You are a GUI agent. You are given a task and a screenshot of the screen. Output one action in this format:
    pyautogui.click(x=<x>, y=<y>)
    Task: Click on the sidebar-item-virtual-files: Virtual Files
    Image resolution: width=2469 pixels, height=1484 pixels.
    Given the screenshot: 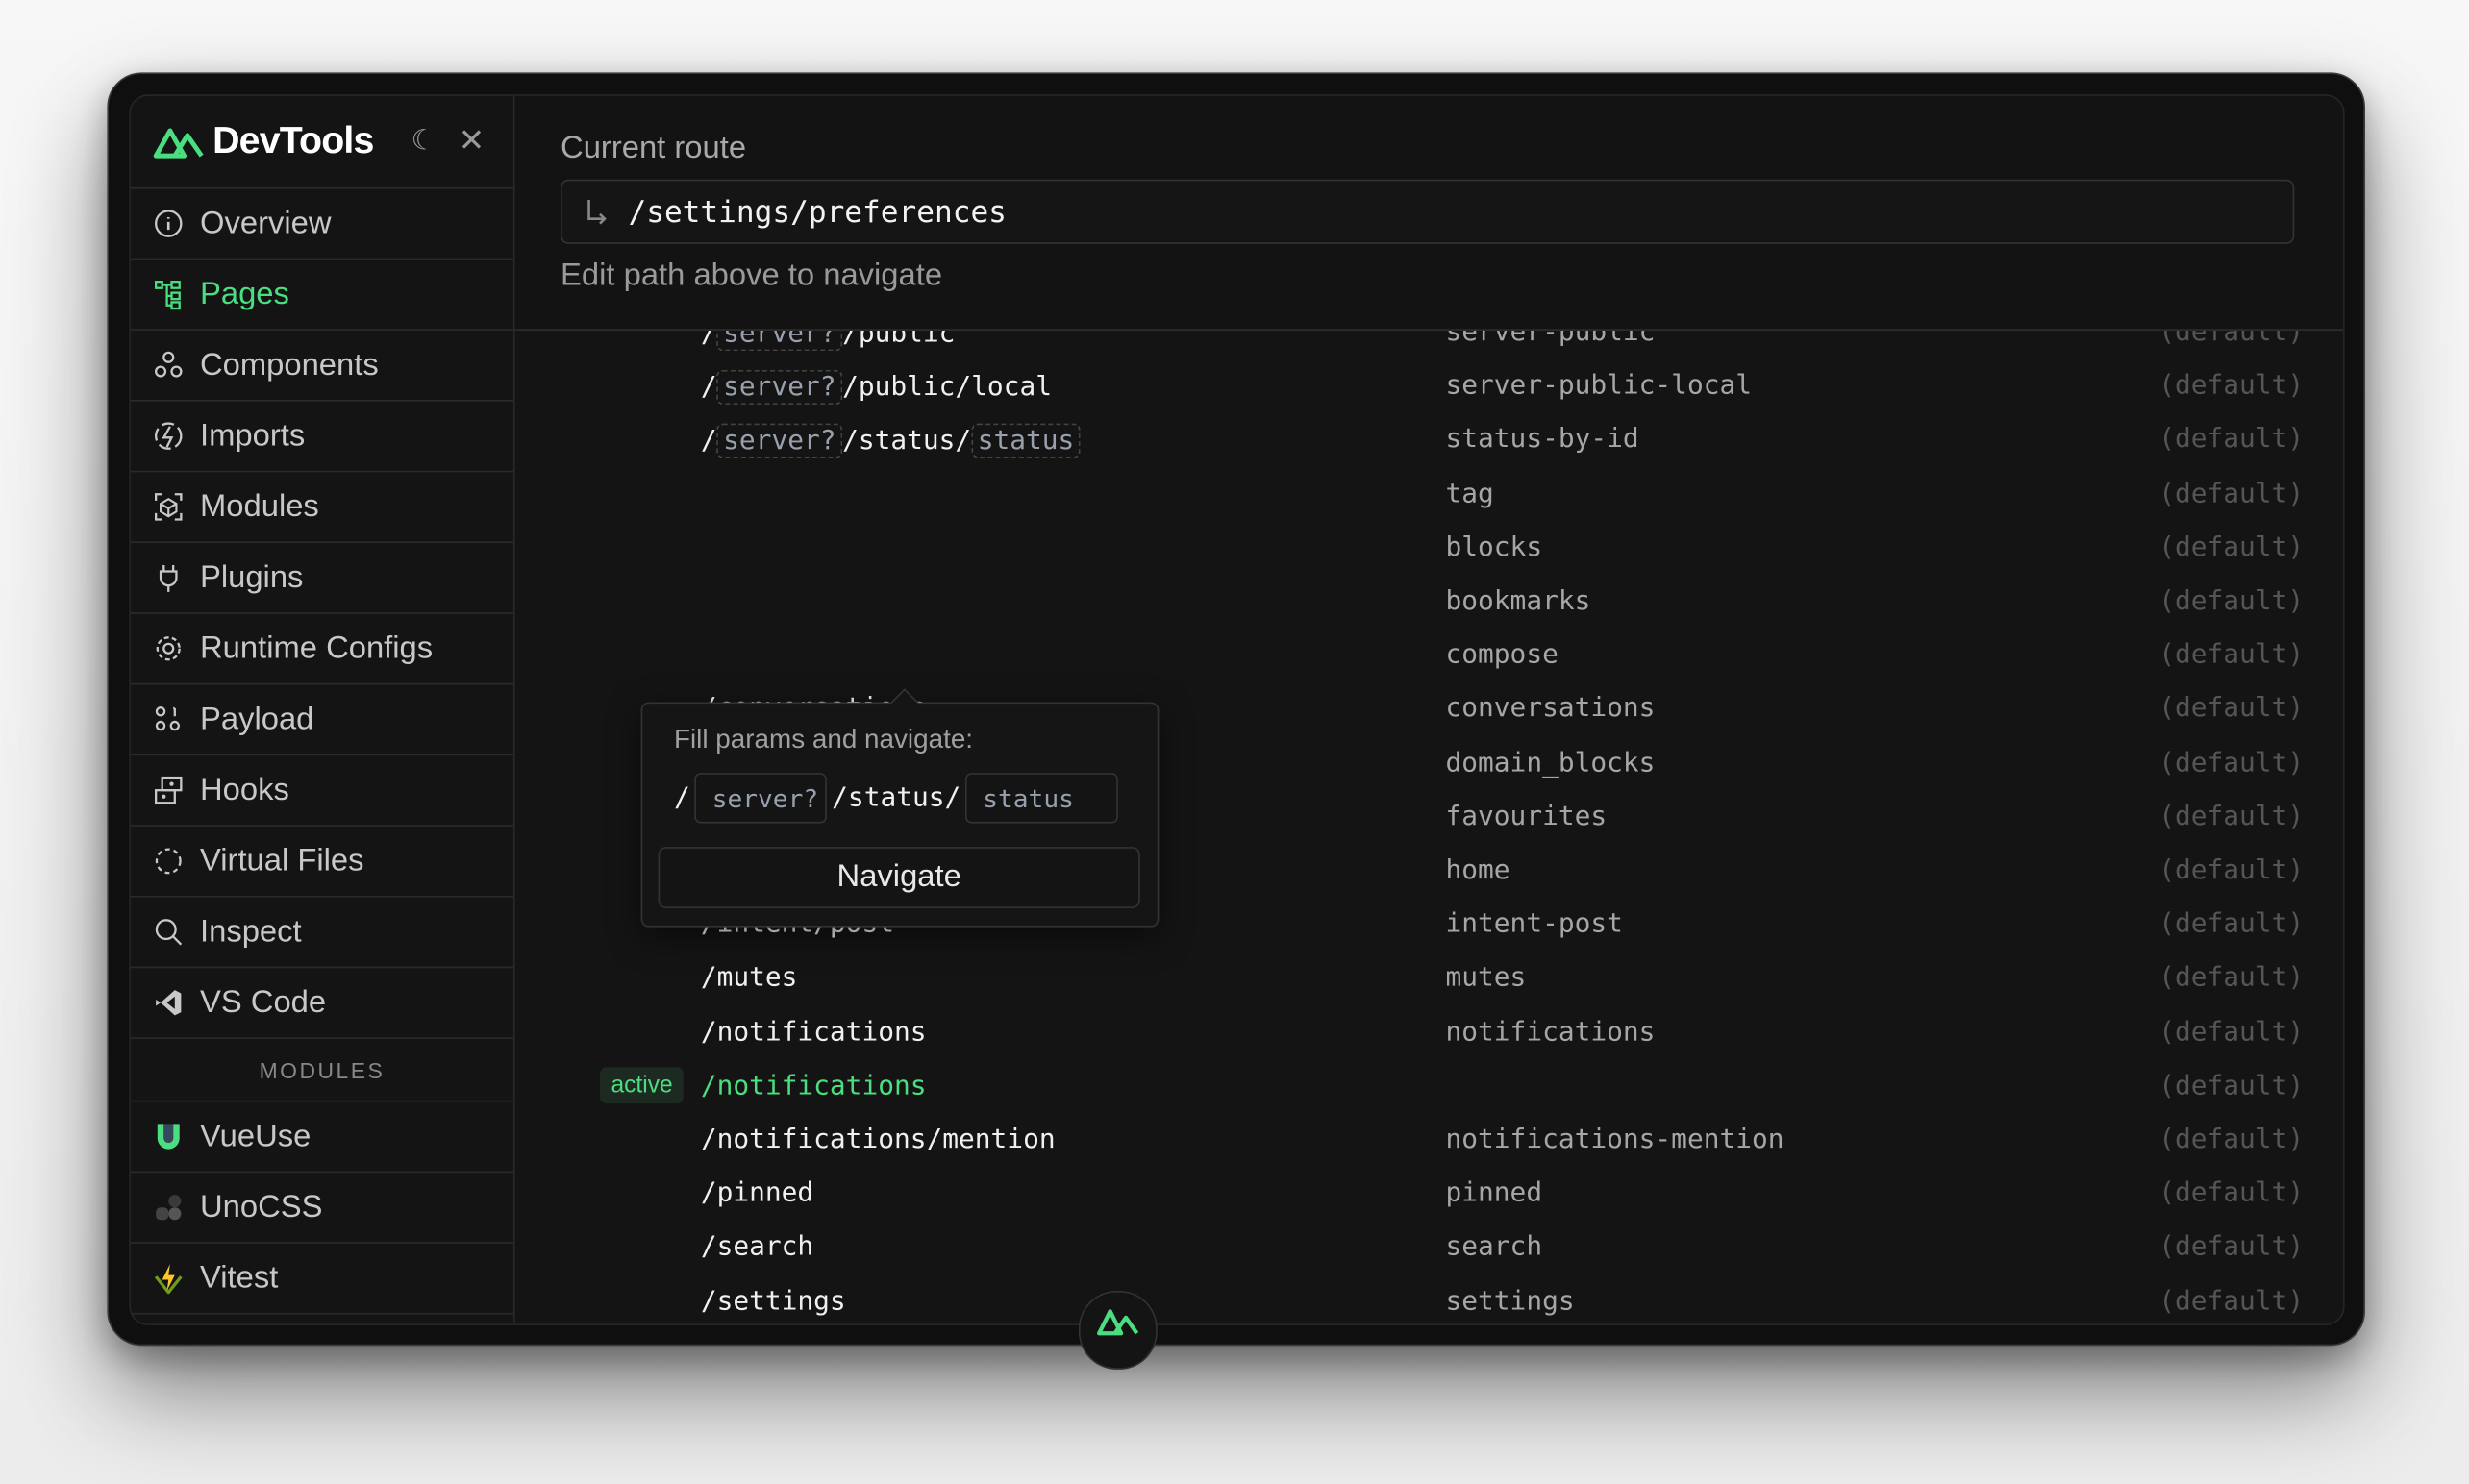 What is the action you would take?
    pyautogui.click(x=321, y=862)
    